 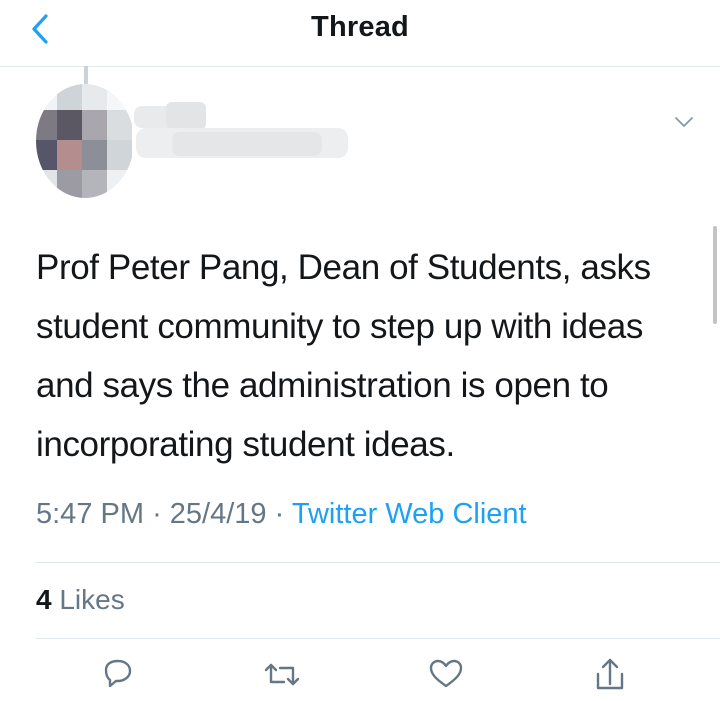 I want to click on avatar-pixelated-image, so click(x=85, y=141).